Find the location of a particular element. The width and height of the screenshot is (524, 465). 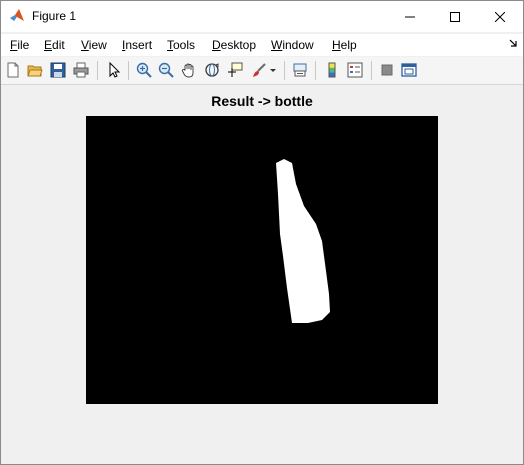

axes-title: Result -> bottle is located at coordinates (262, 101).